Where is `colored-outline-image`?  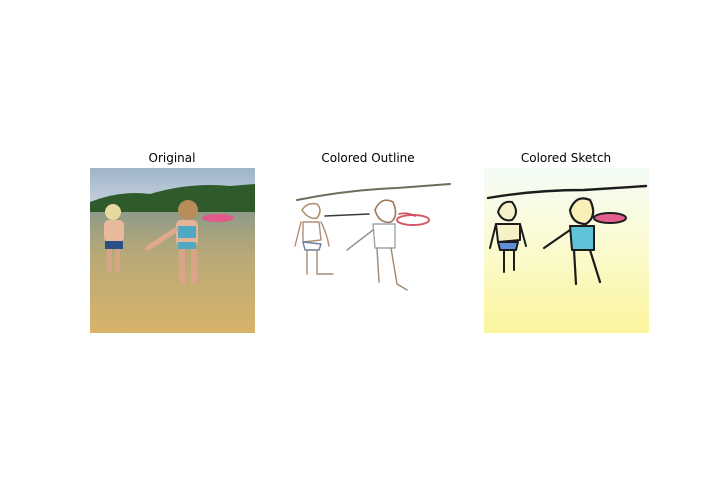
colored-outline-image is located at coordinates (369, 250).